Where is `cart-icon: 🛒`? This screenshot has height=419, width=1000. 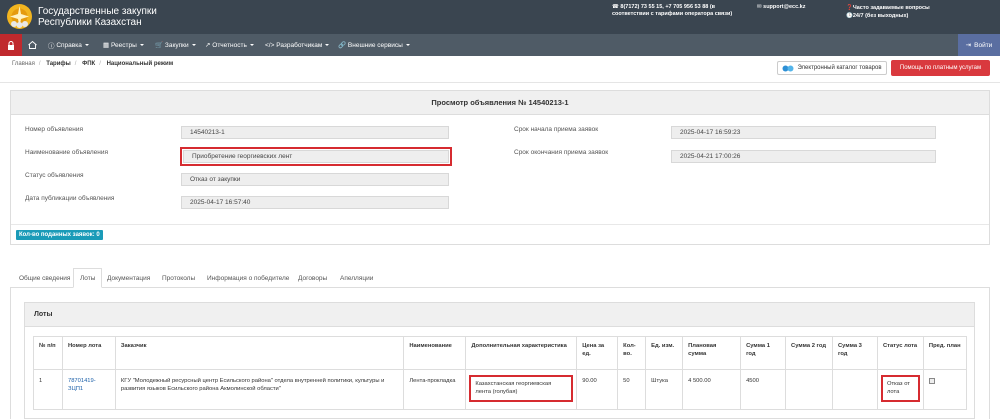
cart-icon: 🛒 is located at coordinates (160, 45).